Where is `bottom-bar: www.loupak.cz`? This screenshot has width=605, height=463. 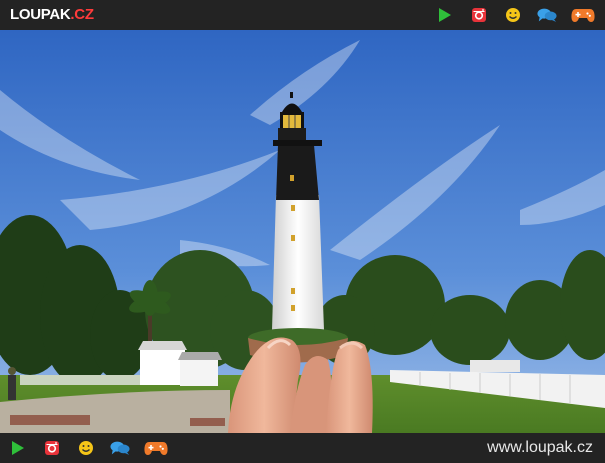
bottom-bar: www.loupak.cz is located at coordinates (302, 448).